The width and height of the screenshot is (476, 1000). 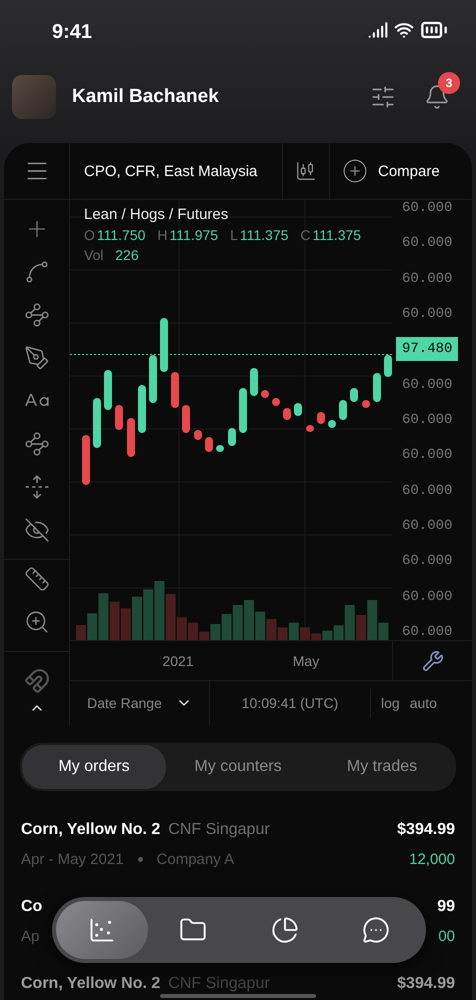 What do you see at coordinates (37, 579) in the screenshot?
I see `ruler-icon` at bounding box center [37, 579].